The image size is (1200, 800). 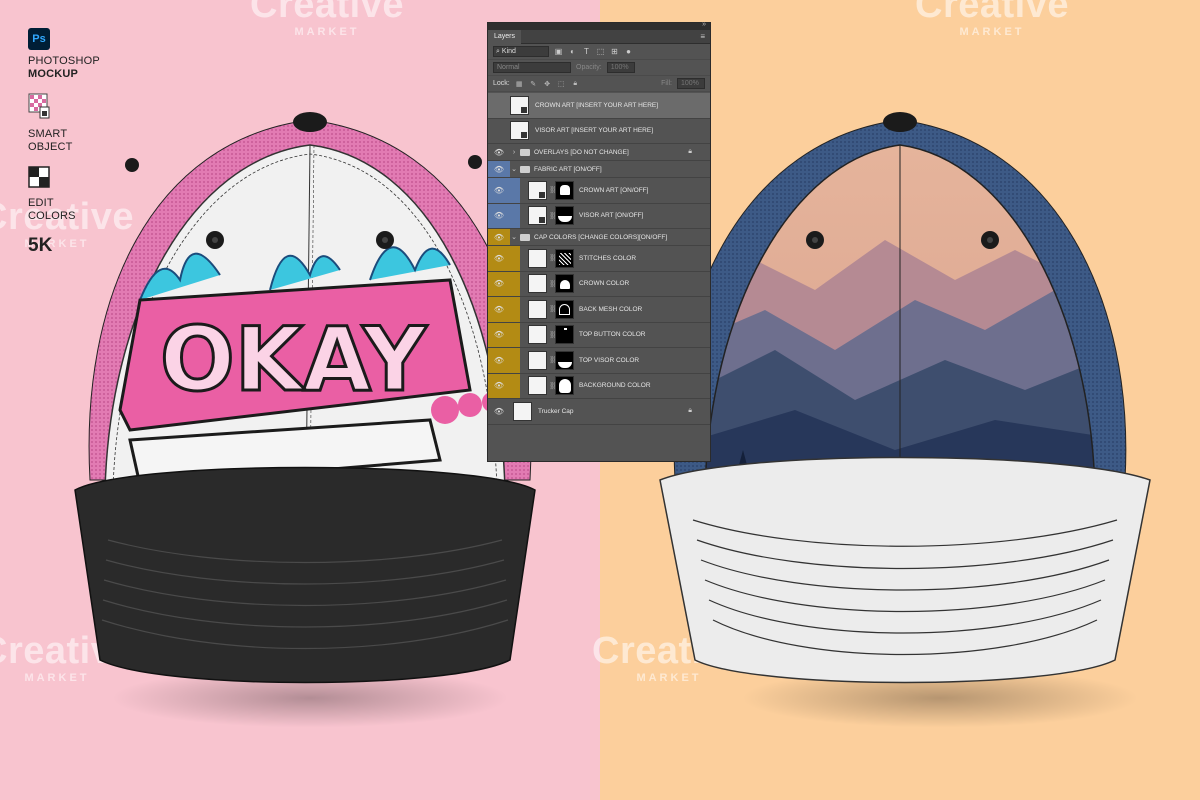 What do you see at coordinates (614, 51) in the screenshot?
I see `smart-object-filter-icon: ⊞` at bounding box center [614, 51].